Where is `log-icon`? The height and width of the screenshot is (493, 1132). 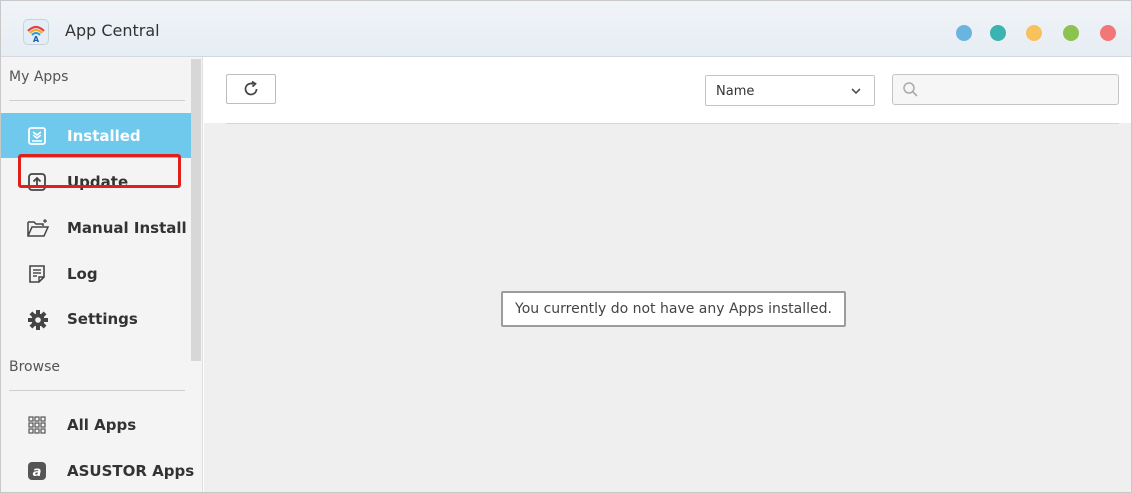
log-icon is located at coordinates (37, 274).